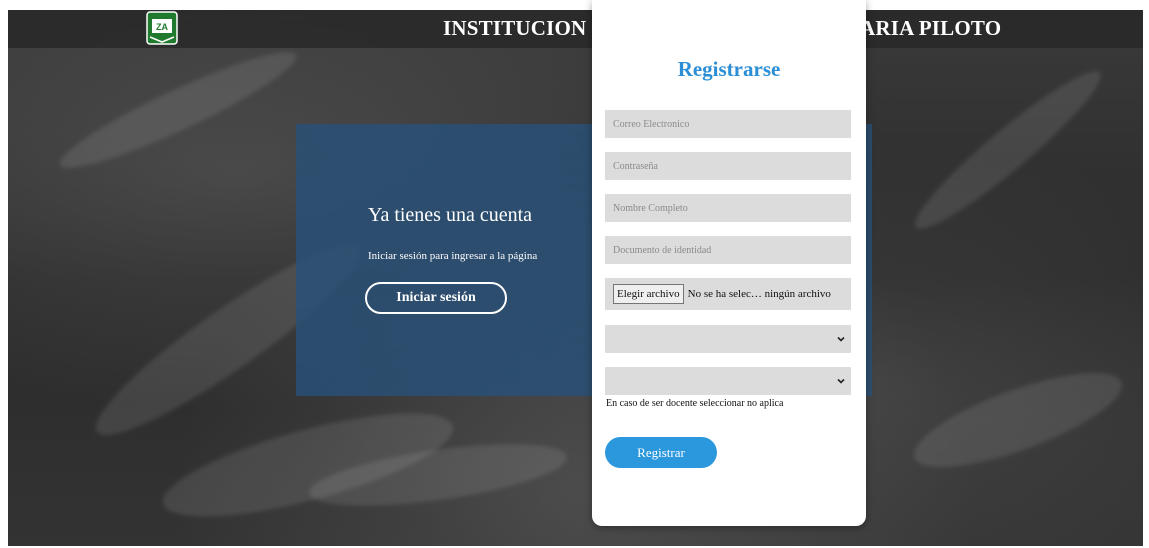 This screenshot has height=548, width=1149. What do you see at coordinates (436, 298) in the screenshot?
I see `login-button: Iniciar sesión` at bounding box center [436, 298].